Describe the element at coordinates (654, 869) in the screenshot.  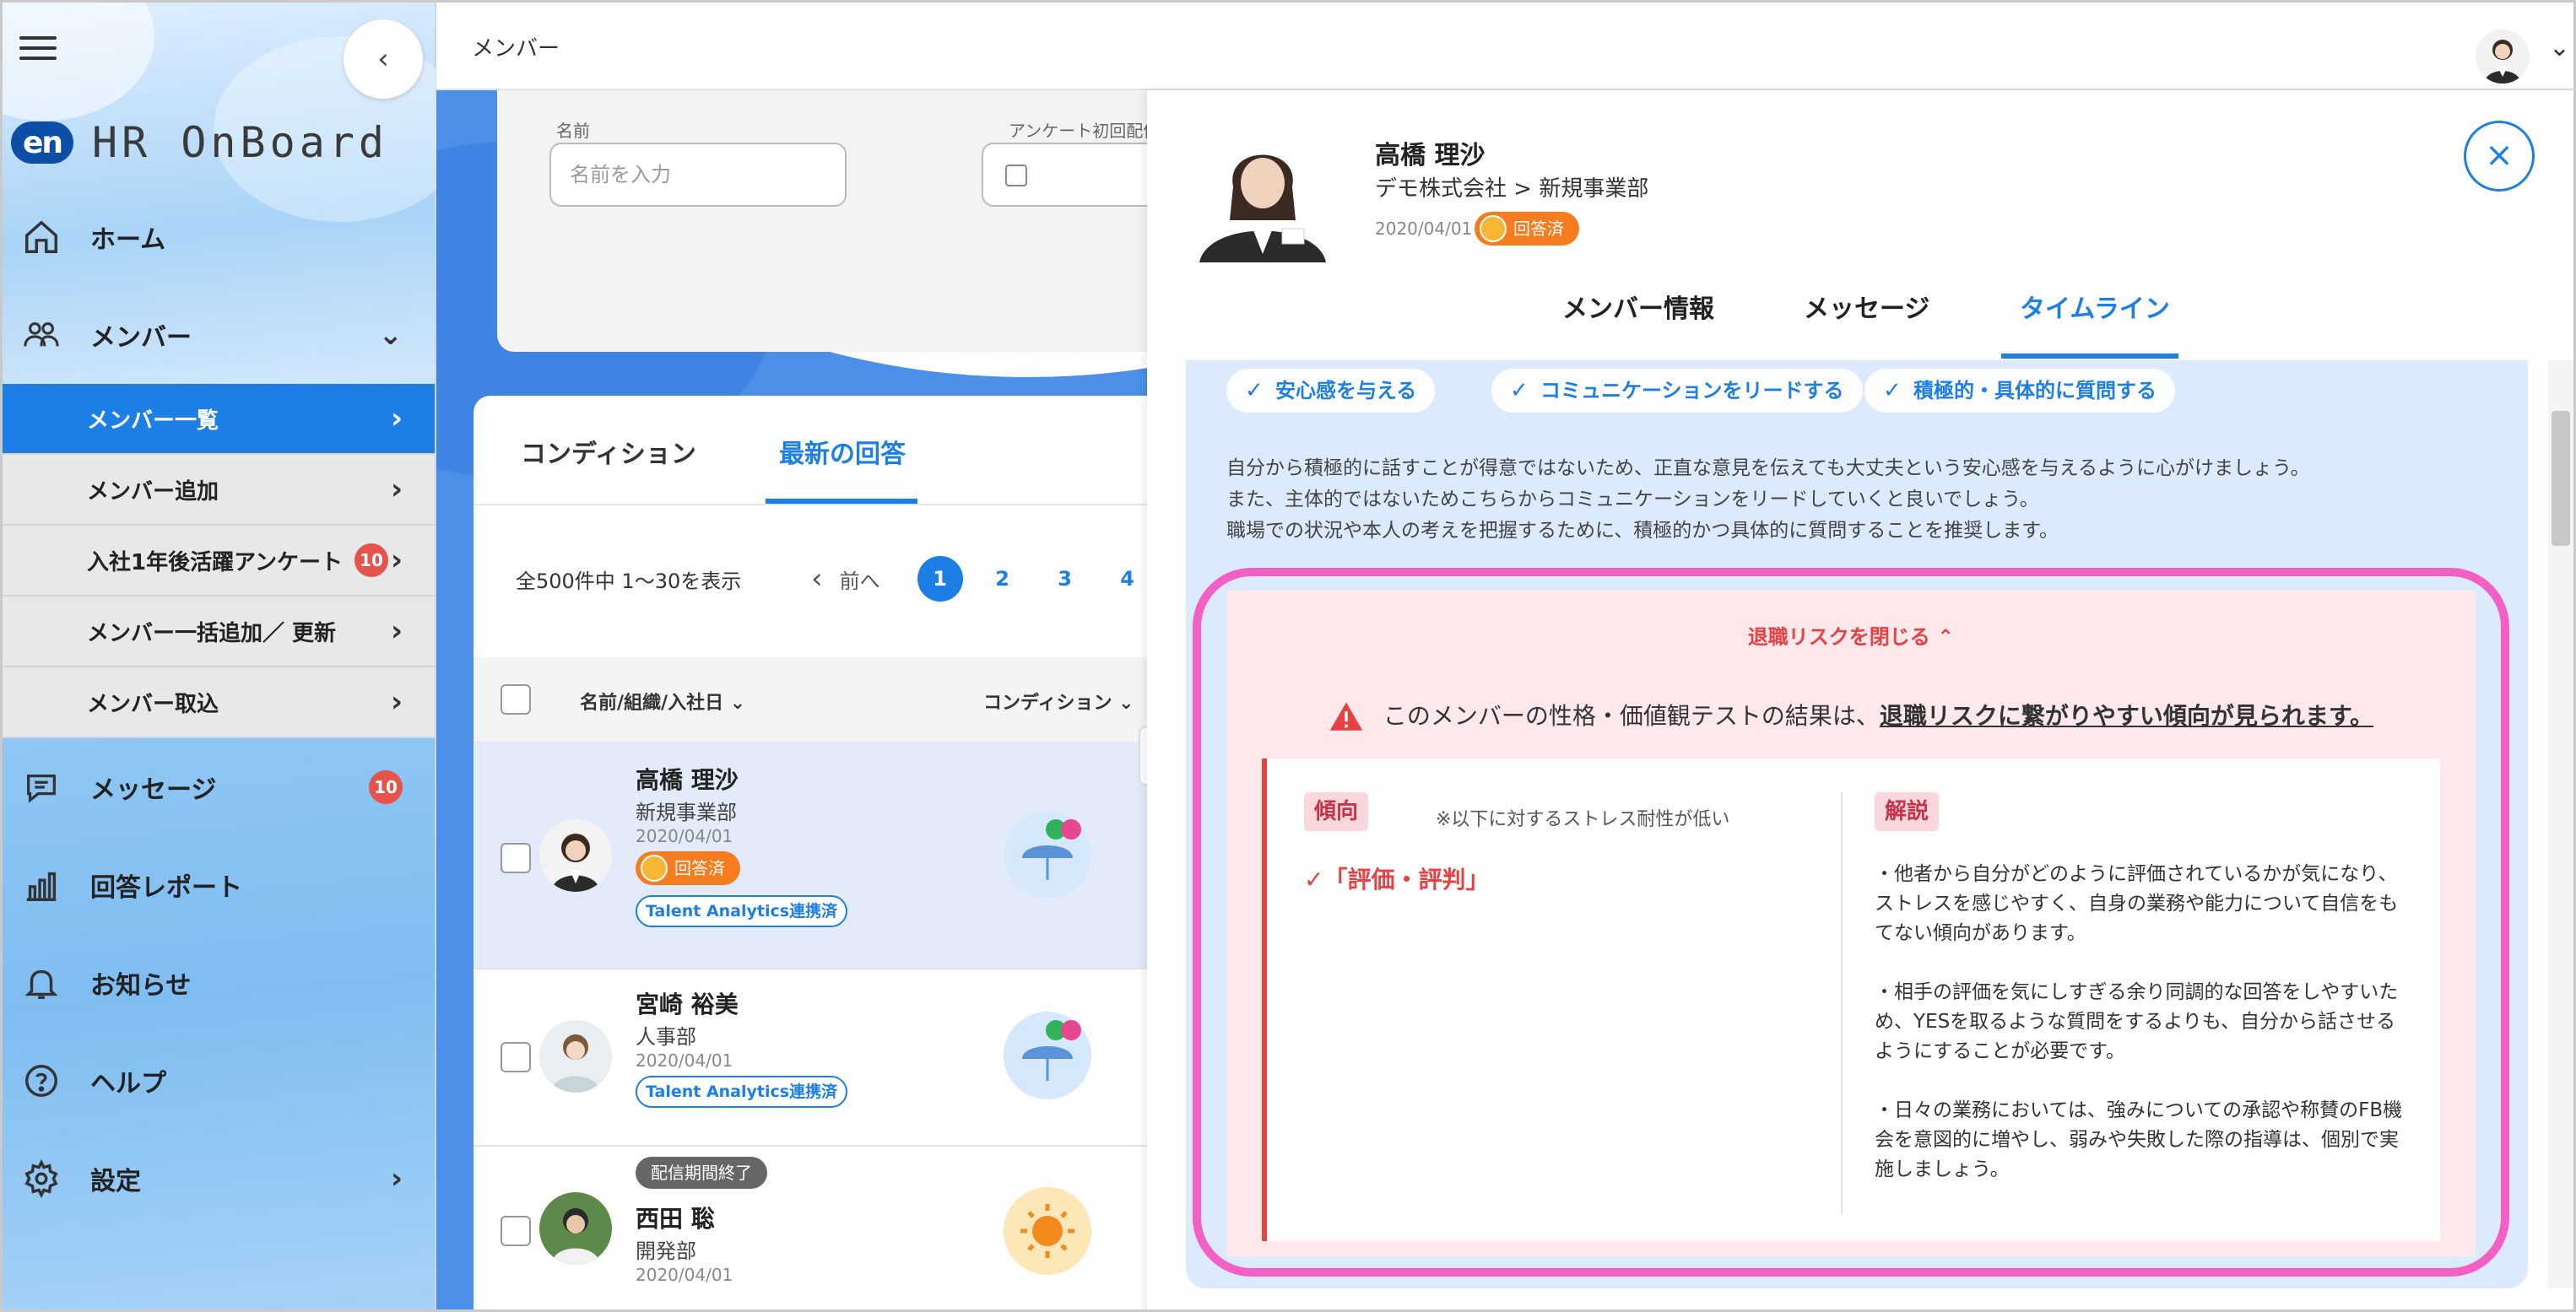
I see `medal-icon` at that location.